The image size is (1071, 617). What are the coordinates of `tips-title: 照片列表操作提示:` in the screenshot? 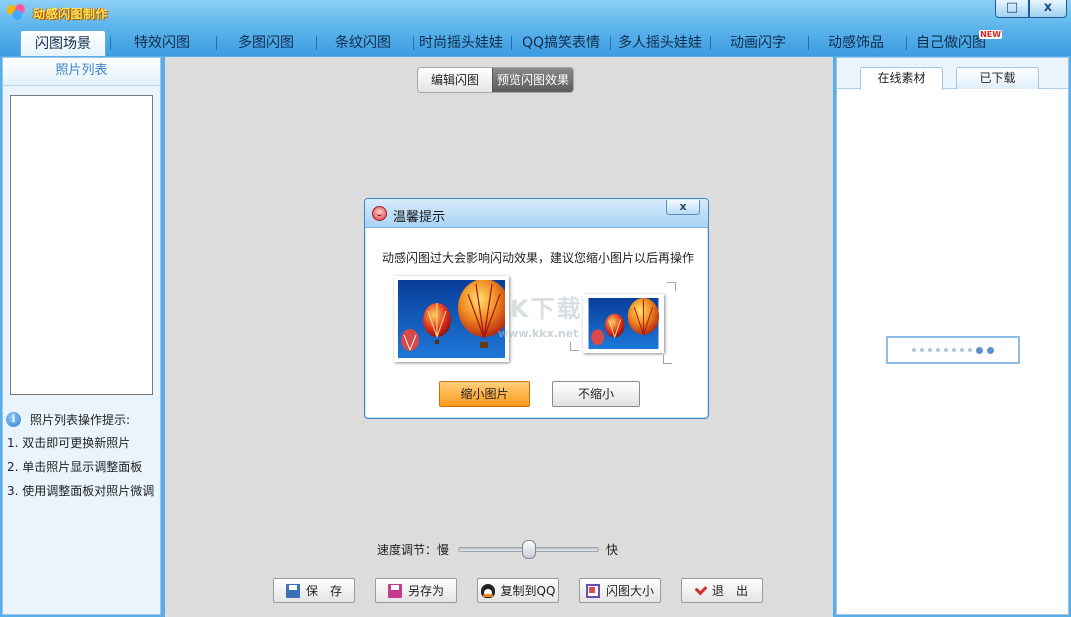 It's located at (80, 420).